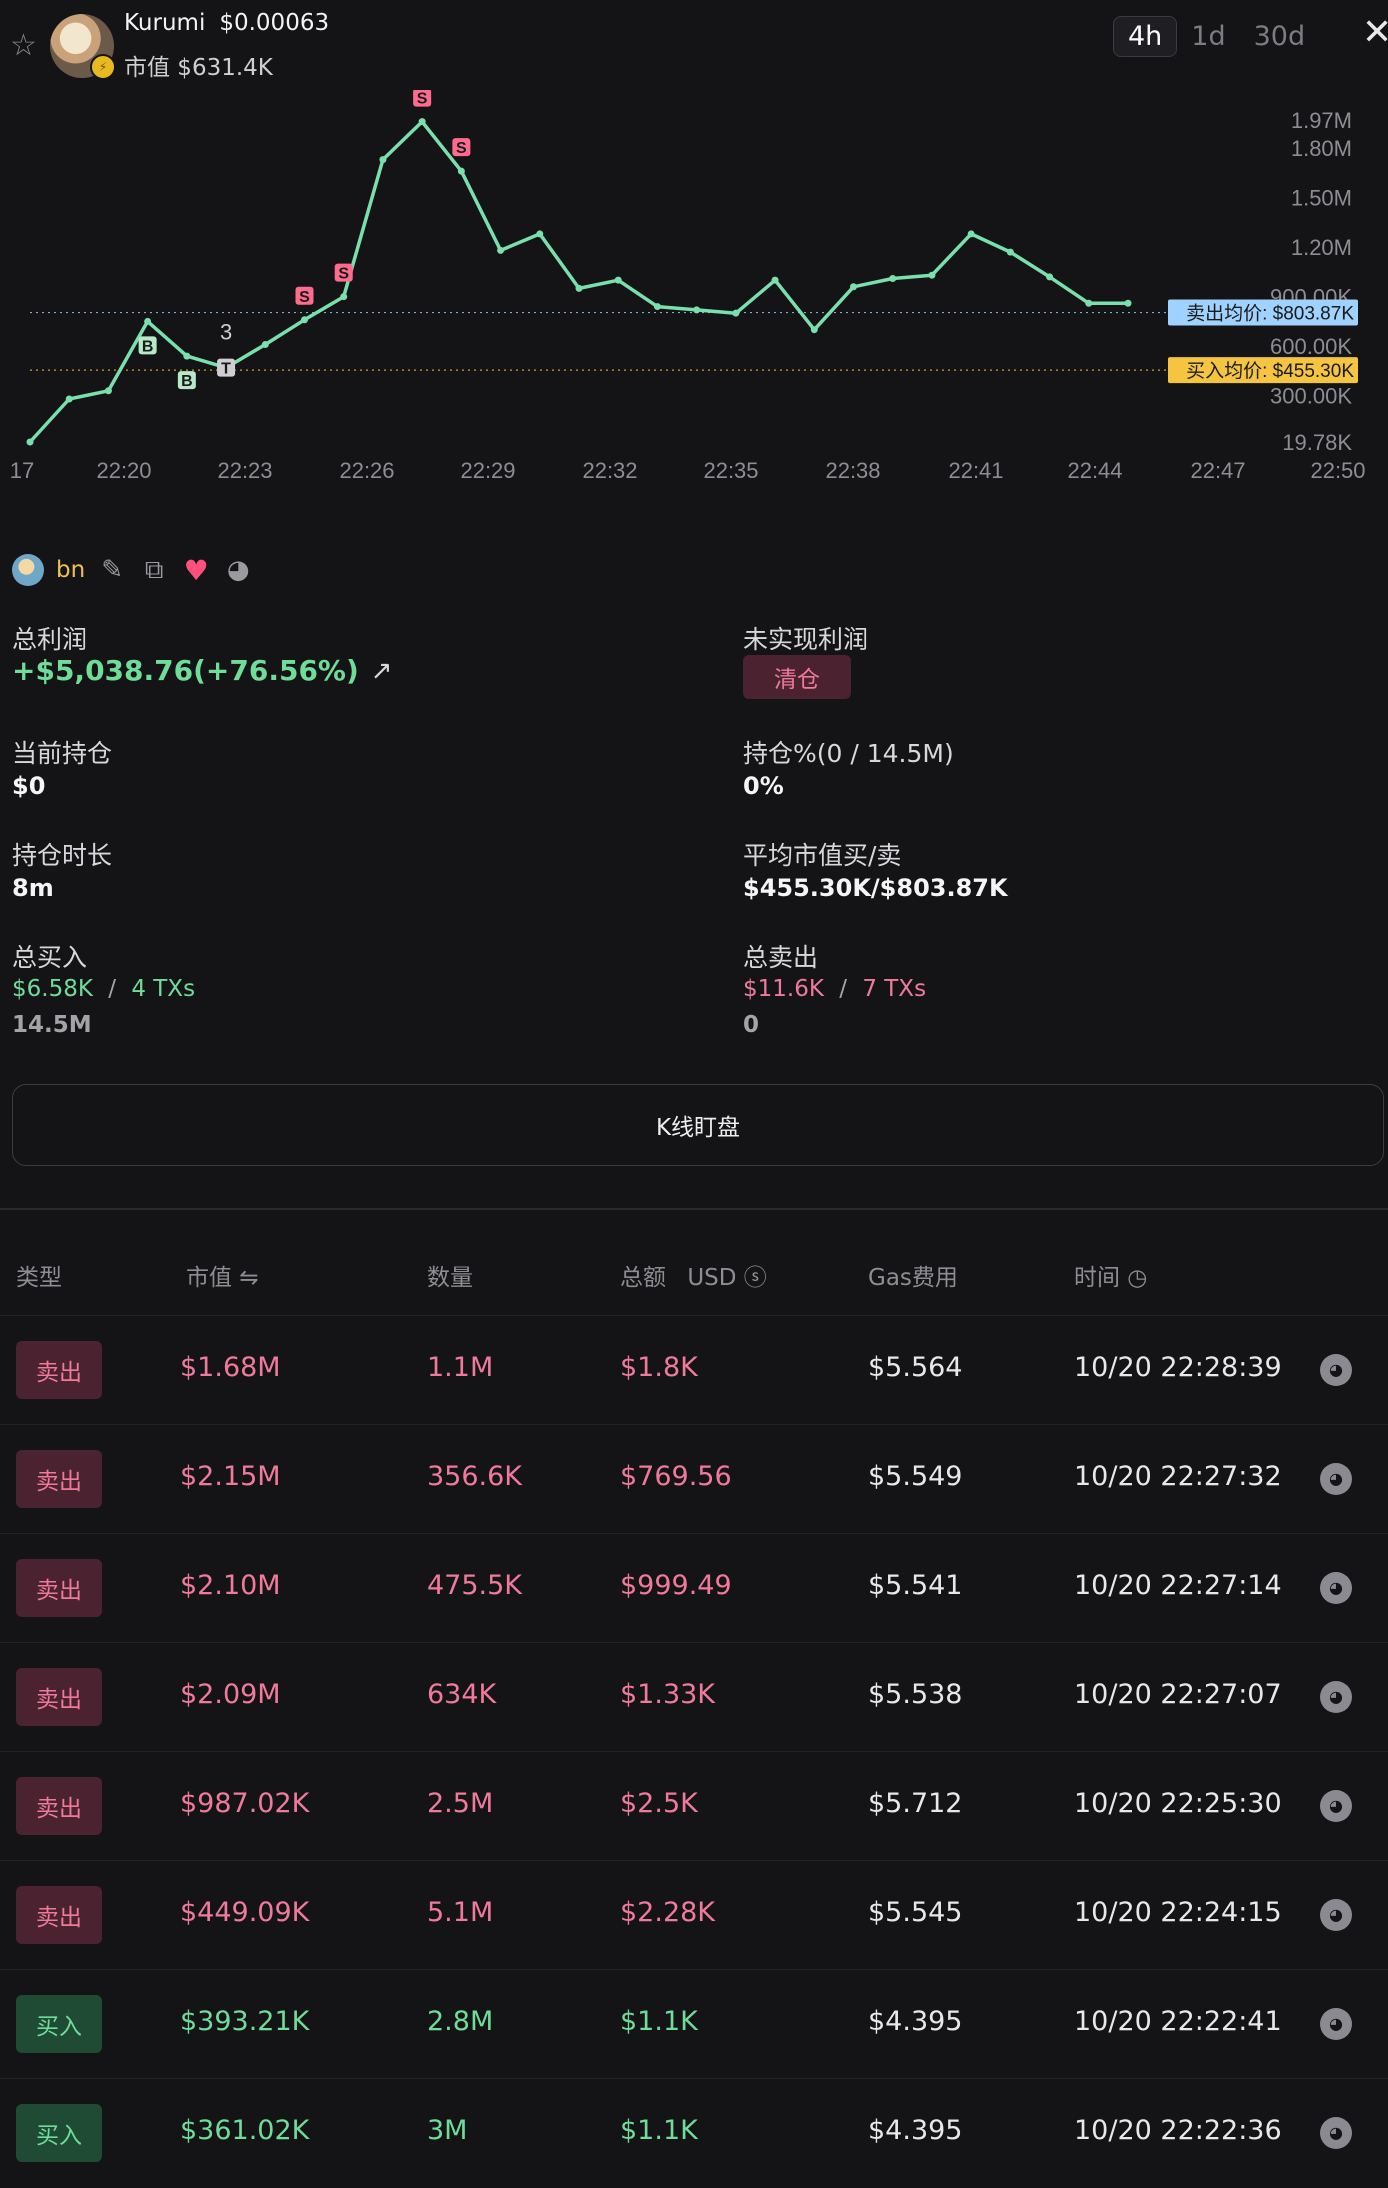 The width and height of the screenshot is (1388, 2188). I want to click on trade-qty: 2.5M, so click(460, 1803).